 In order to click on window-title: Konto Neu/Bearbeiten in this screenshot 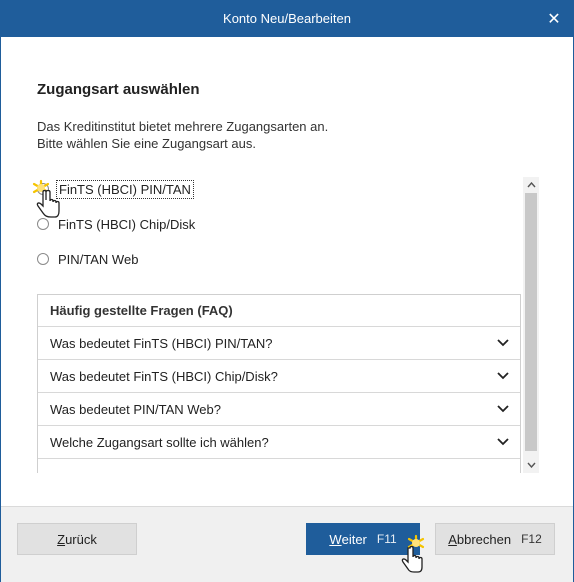, I will do `click(287, 18)`.